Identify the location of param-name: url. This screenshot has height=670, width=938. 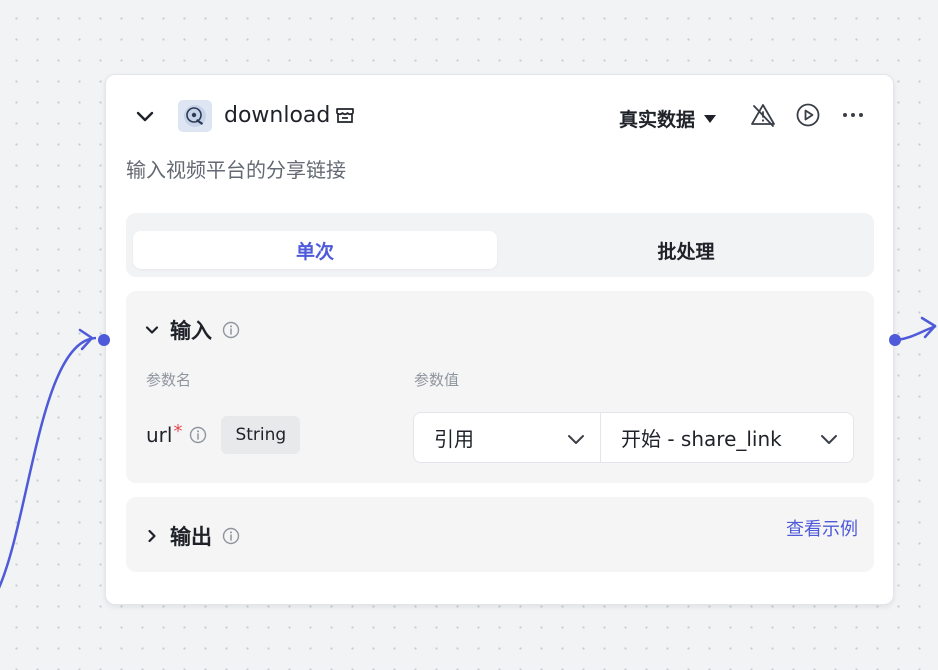
(159, 435).